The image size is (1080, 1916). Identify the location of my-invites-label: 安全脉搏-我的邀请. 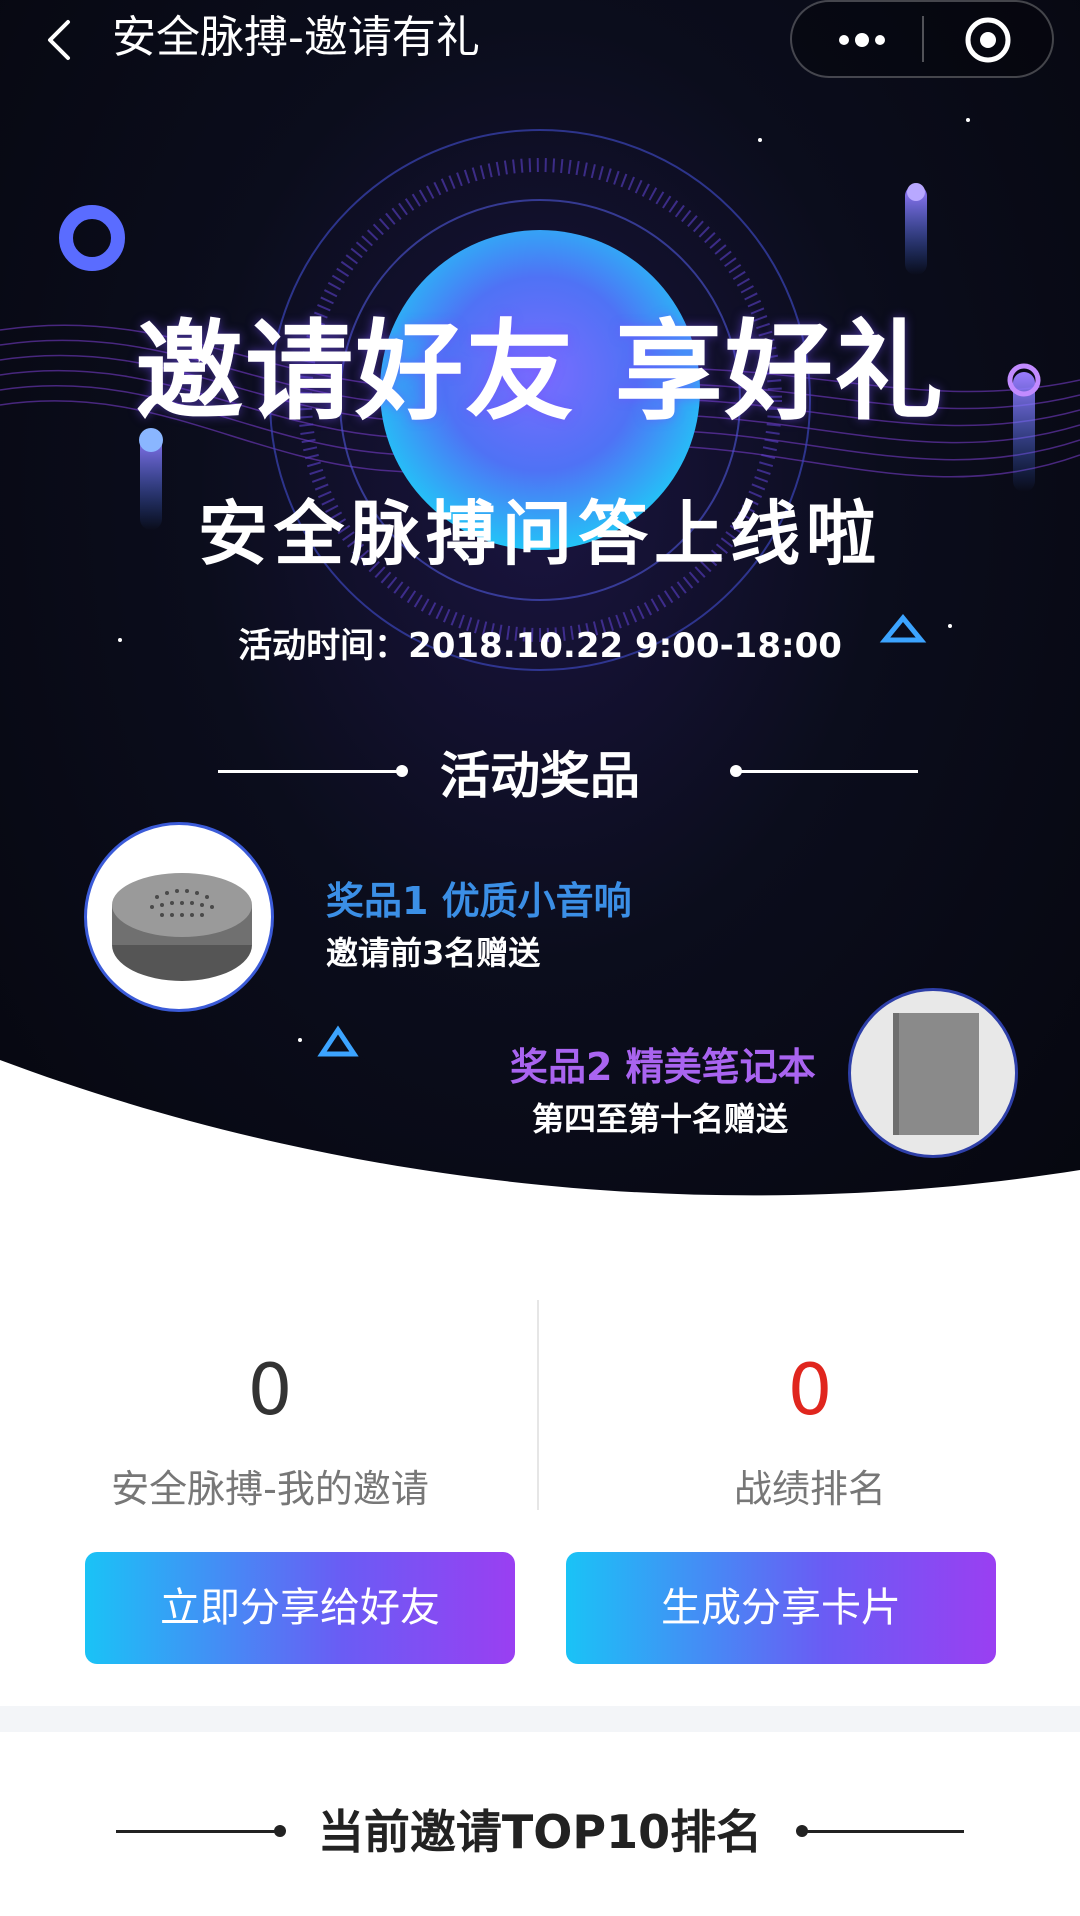
(270, 1489).